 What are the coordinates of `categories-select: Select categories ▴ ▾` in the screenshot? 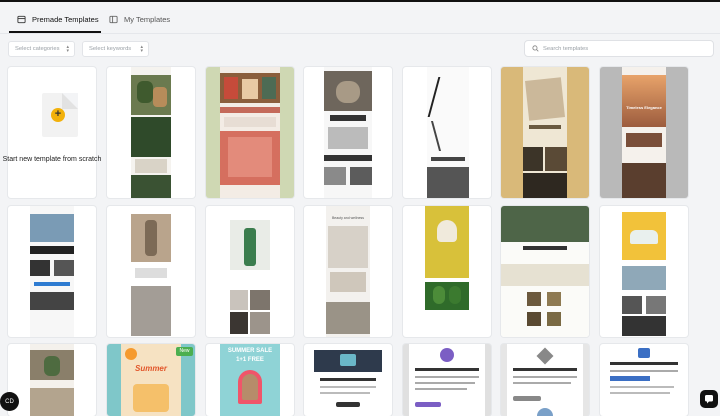 It's located at (41, 49).